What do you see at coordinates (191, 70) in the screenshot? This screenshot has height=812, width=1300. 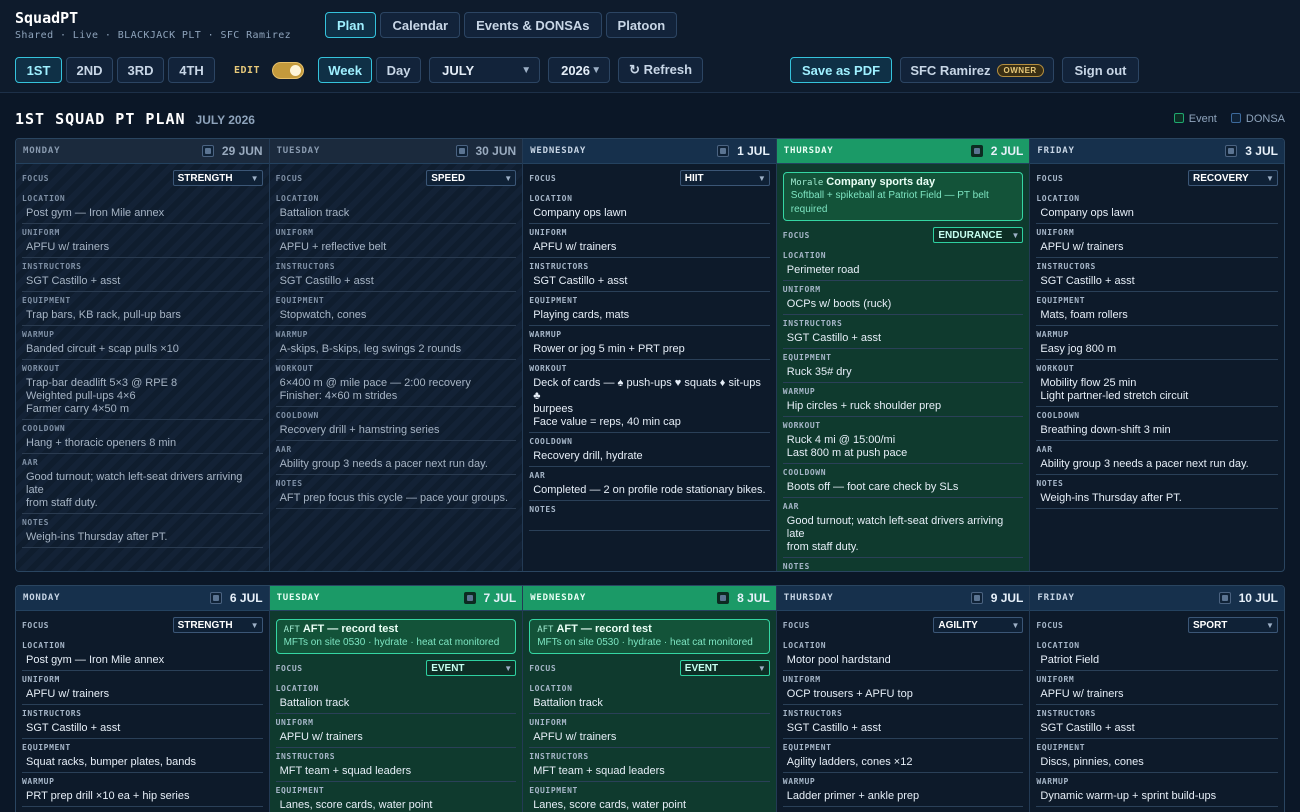 I see `squad-4th-button: 4TH` at bounding box center [191, 70].